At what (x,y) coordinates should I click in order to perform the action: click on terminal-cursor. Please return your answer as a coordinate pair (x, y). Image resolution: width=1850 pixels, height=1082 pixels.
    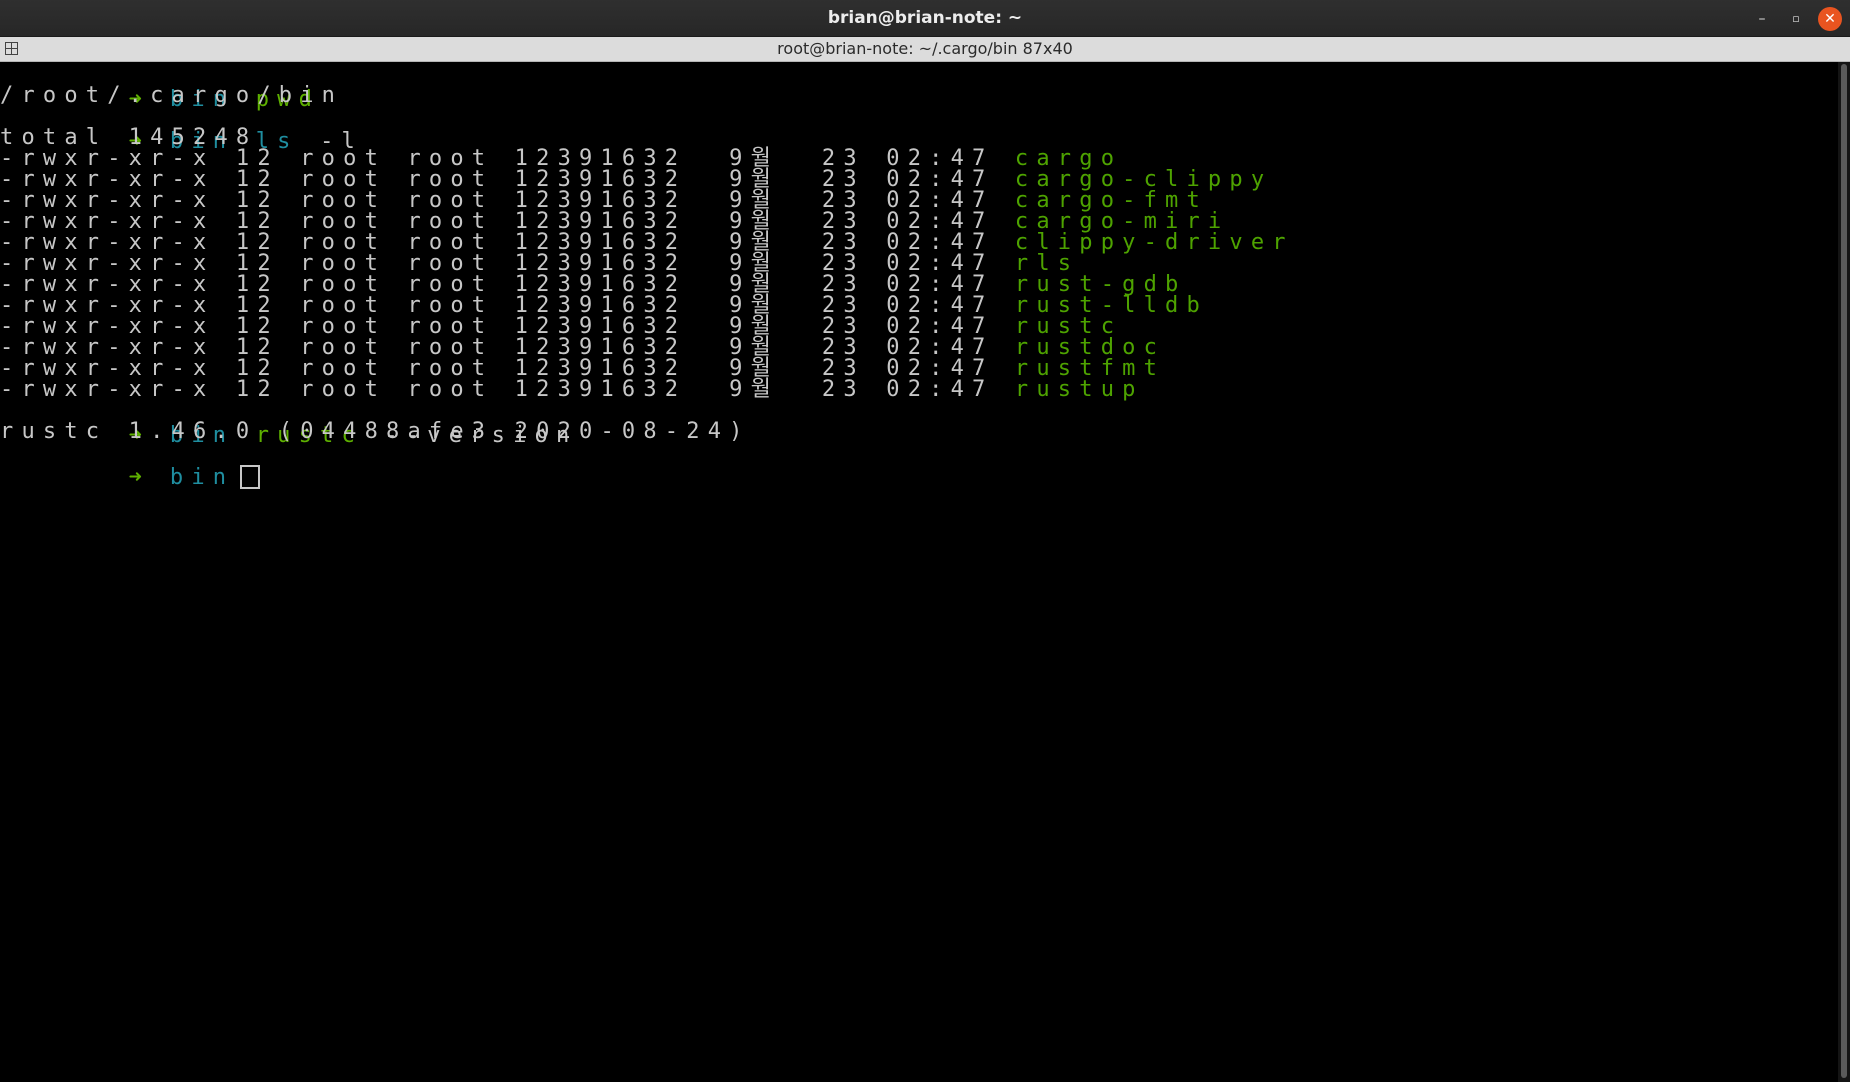
    Looking at the image, I should click on (250, 477).